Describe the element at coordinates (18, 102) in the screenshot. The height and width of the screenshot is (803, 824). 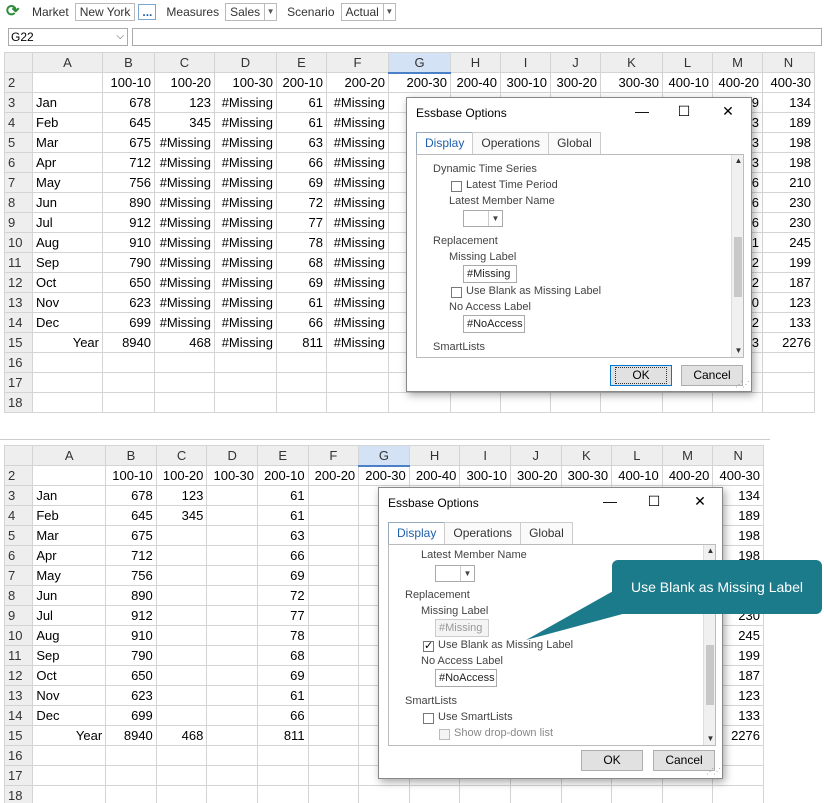
I see `row-header: 3` at that location.